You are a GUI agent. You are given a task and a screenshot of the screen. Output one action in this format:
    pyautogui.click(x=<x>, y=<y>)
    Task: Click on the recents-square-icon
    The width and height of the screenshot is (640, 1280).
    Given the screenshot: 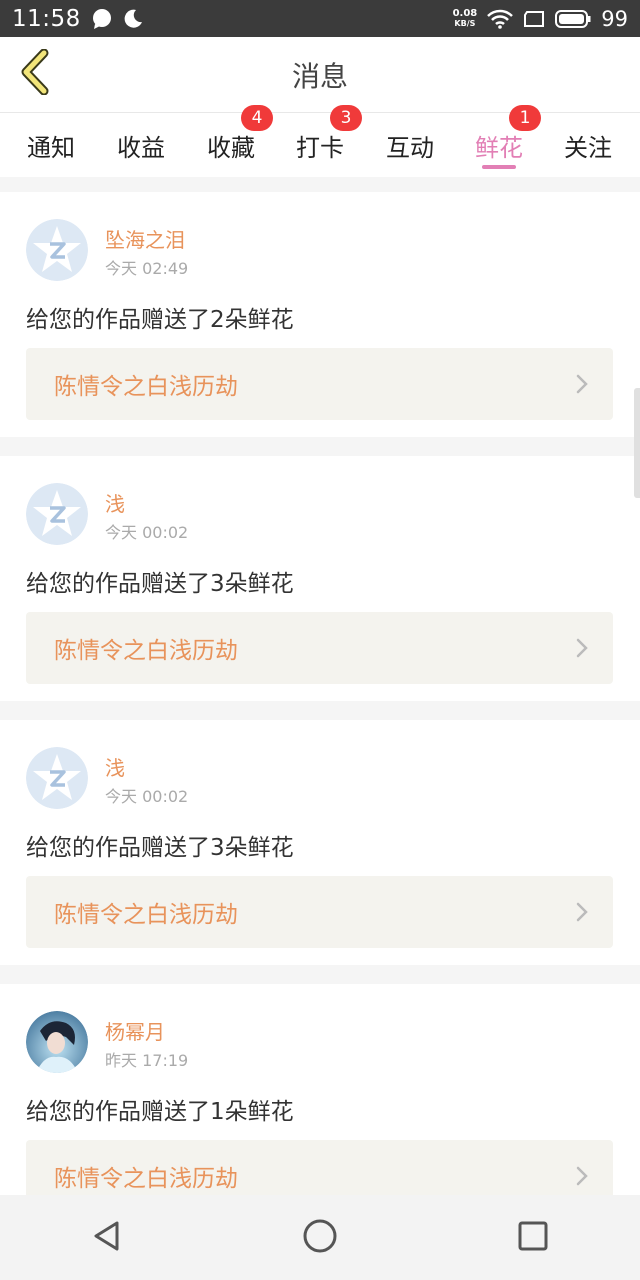 What is the action you would take?
    pyautogui.click(x=533, y=1238)
    